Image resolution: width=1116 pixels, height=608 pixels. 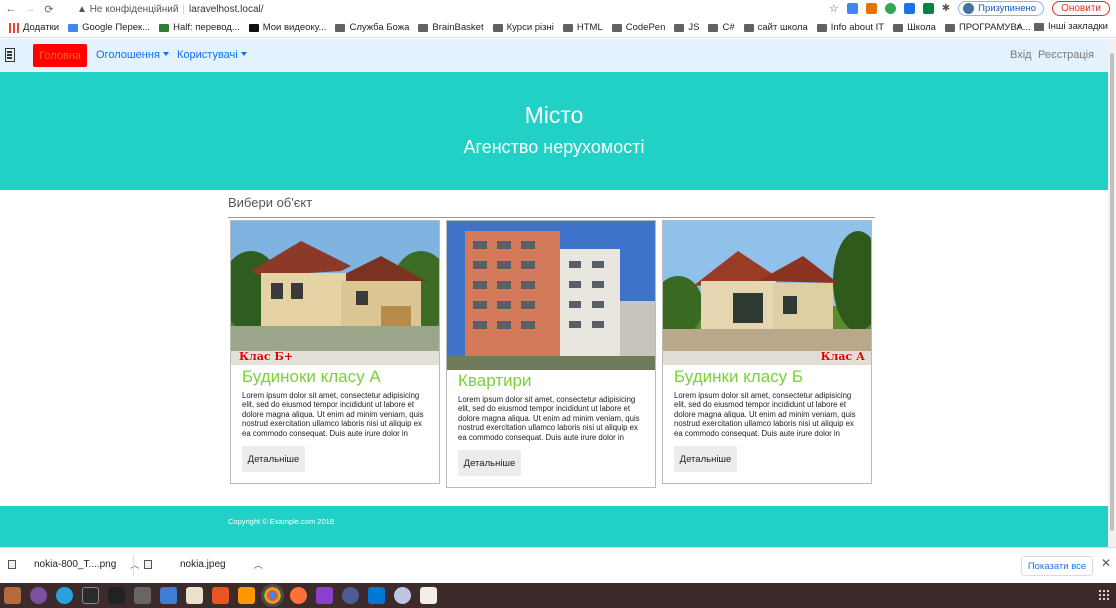 What do you see at coordinates (12, 595) in the screenshot?
I see `files-icon` at bounding box center [12, 595].